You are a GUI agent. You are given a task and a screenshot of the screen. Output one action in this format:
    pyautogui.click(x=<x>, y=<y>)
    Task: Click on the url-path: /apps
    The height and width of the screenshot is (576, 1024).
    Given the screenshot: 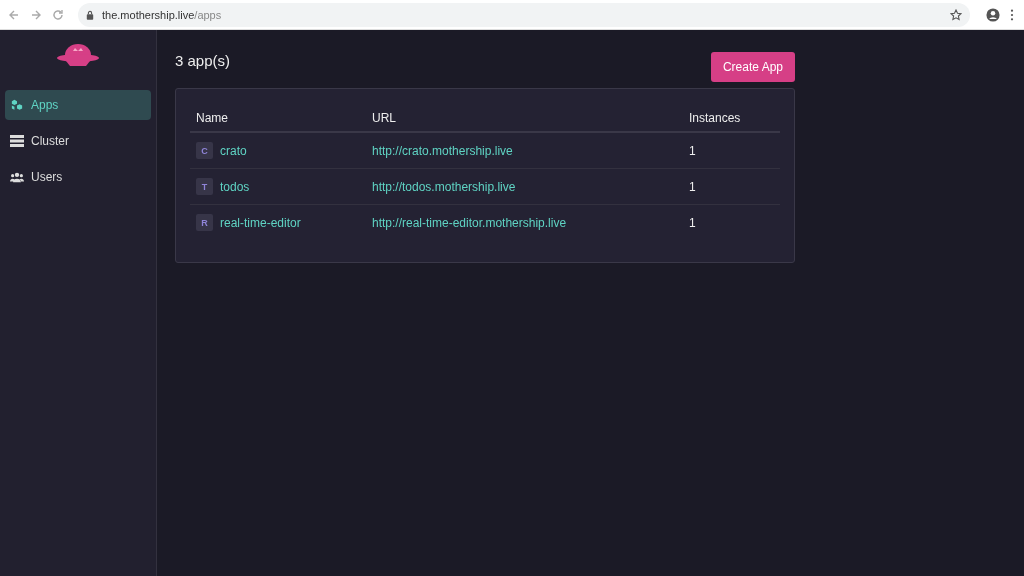 What is the action you would take?
    pyautogui.click(x=208, y=14)
    